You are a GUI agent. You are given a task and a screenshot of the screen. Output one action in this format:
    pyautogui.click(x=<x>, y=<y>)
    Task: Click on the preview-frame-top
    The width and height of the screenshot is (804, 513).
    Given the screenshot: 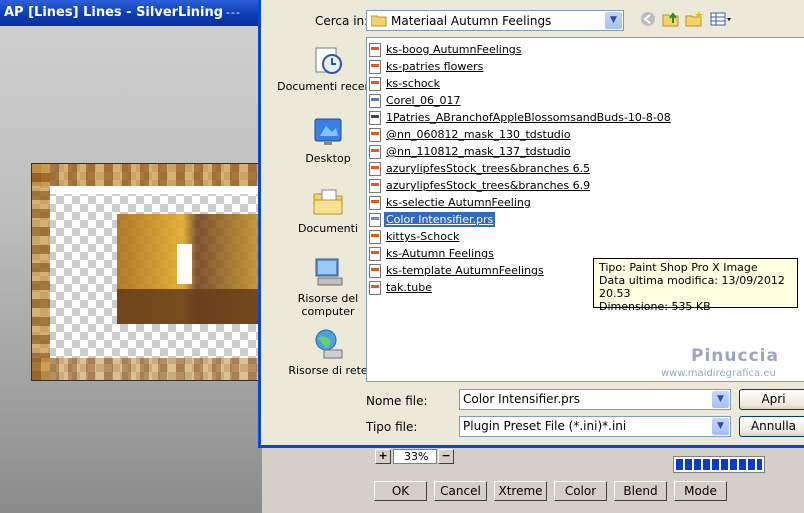 What is the action you would take?
    pyautogui.click(x=146, y=175)
    